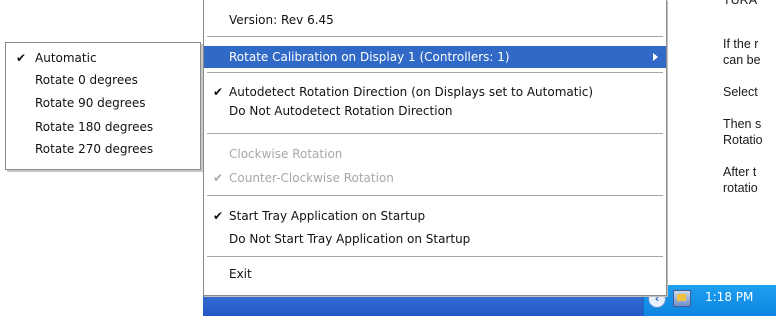  I want to click on submenu-item-label: Rotate 90 degrees, so click(90, 103).